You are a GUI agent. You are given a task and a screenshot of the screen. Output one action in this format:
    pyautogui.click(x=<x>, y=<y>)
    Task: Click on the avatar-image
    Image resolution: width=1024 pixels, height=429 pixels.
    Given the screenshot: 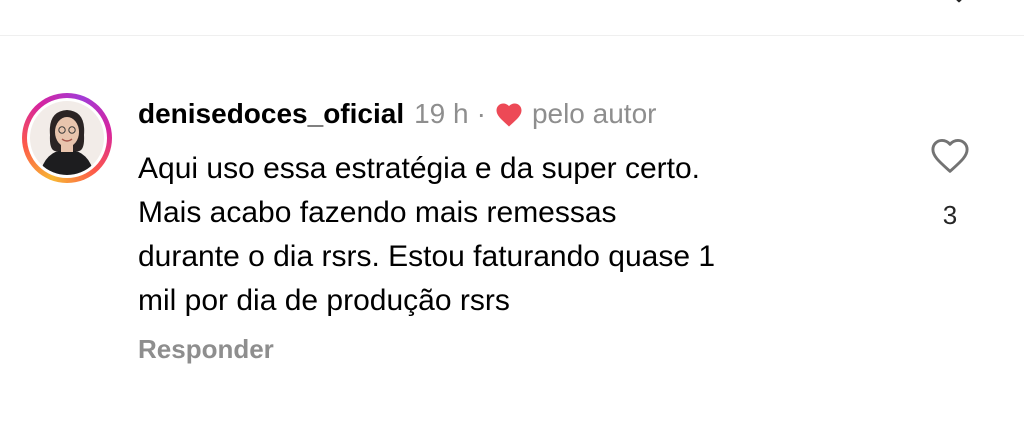 What is the action you would take?
    pyautogui.click(x=67, y=138)
    